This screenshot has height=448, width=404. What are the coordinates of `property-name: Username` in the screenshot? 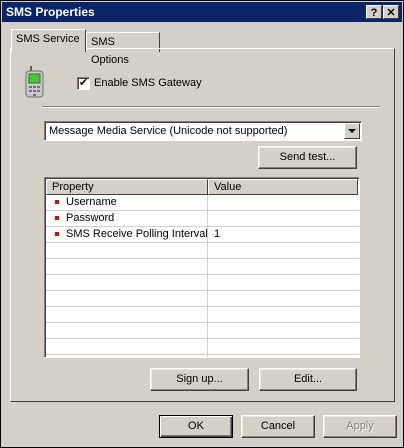 It's located at (91, 202).